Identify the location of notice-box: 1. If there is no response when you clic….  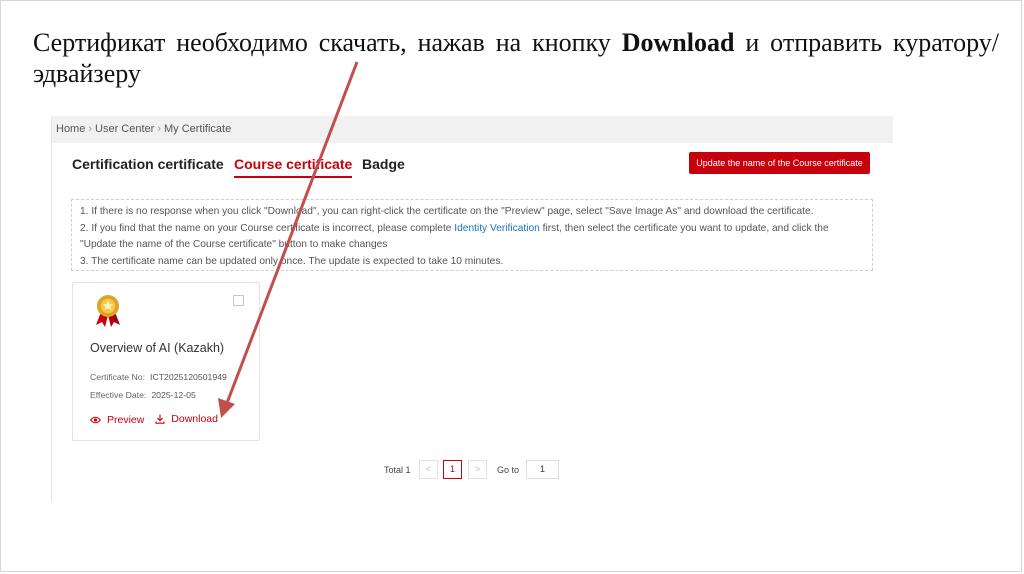
(472, 235).